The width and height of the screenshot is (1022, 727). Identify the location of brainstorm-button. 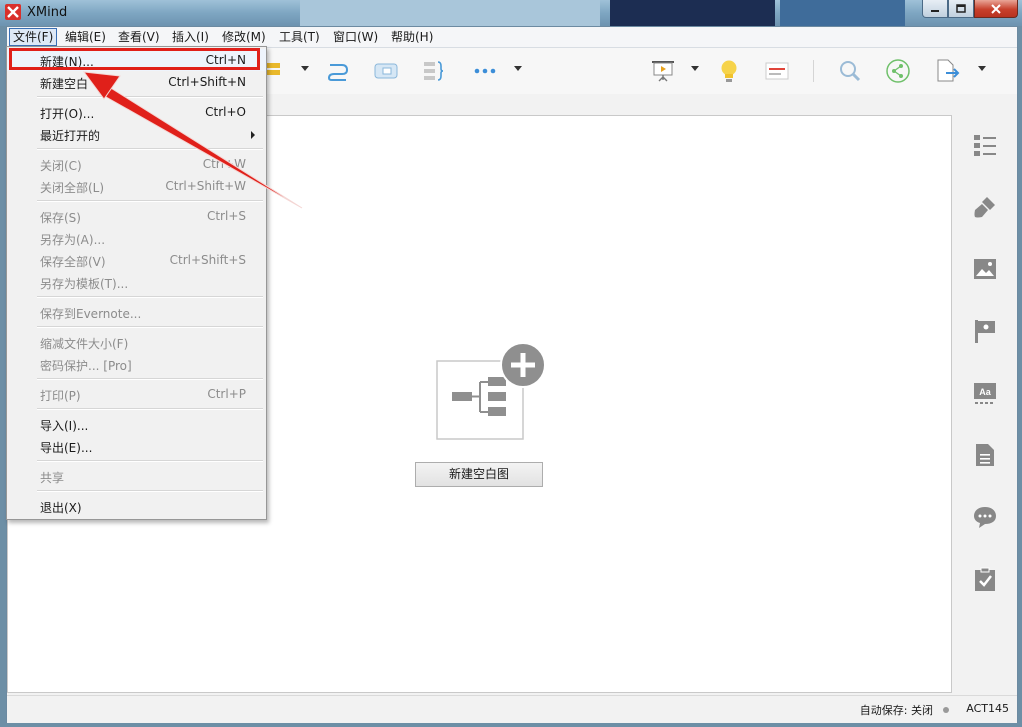
(729, 71).